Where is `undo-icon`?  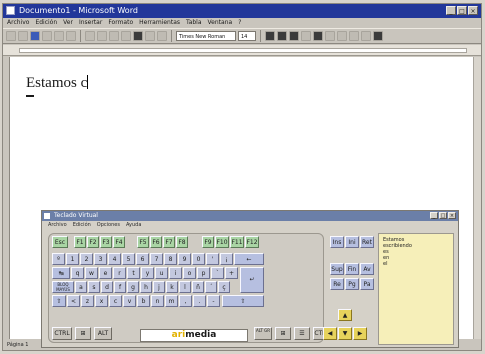
undo-icon is located at coordinates (126, 36).